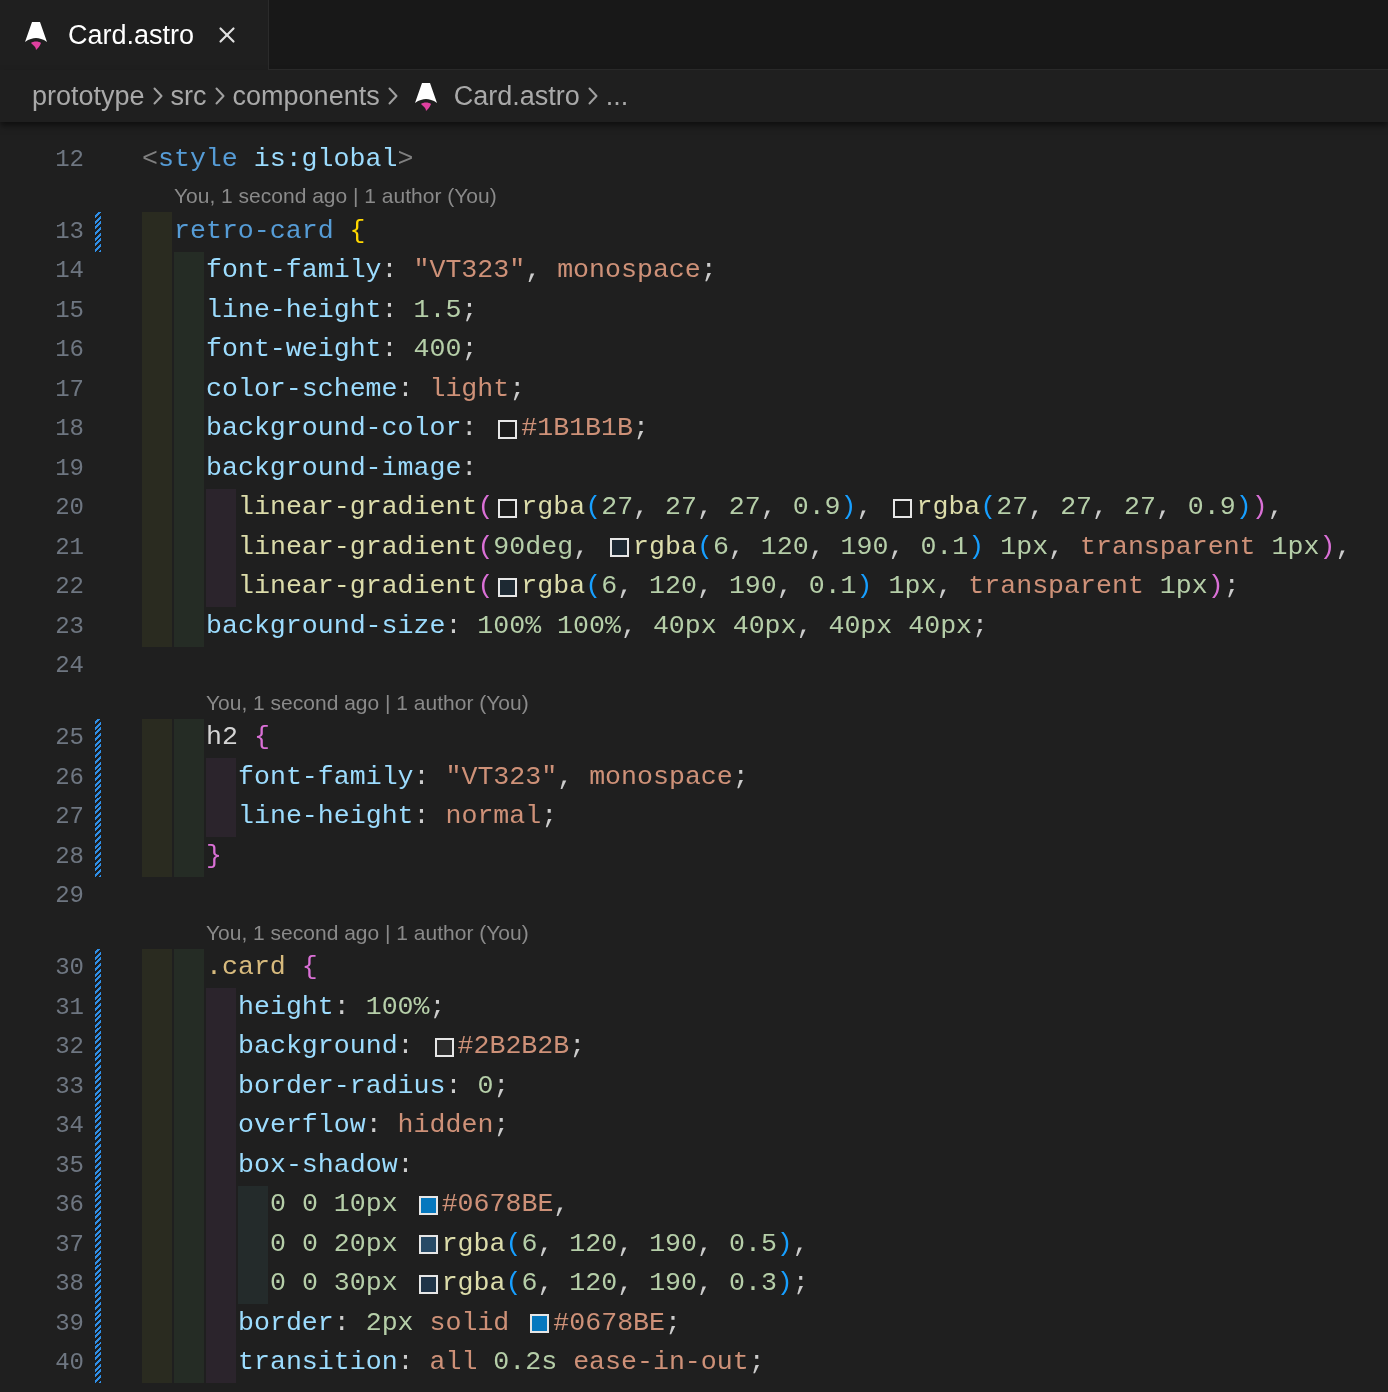  What do you see at coordinates (398, 817) in the screenshot?
I see `code-text: line-height: normal;` at bounding box center [398, 817].